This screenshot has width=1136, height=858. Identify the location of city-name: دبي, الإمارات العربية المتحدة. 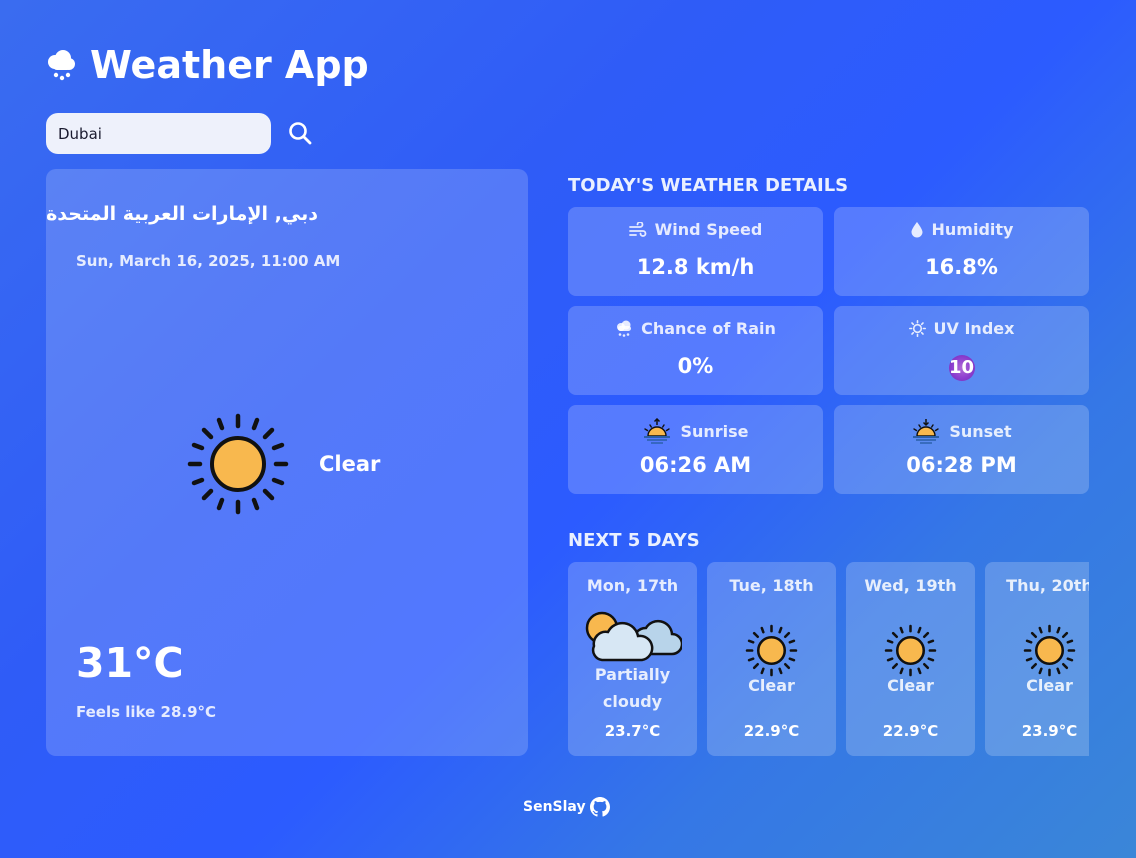
(182, 214).